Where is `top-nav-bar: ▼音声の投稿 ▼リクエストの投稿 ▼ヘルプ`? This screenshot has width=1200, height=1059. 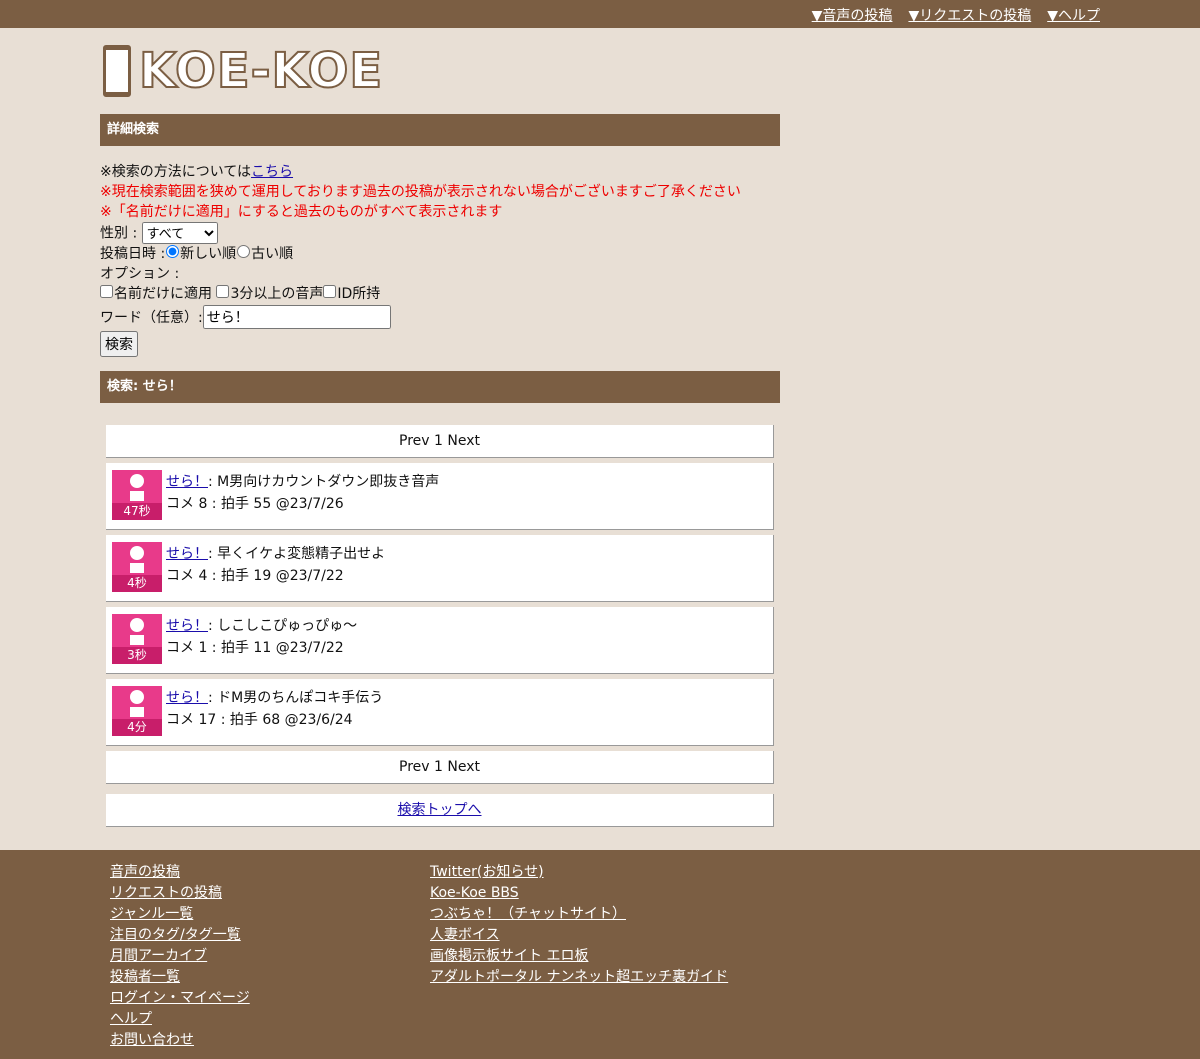 top-nav-bar: ▼音声の投稿 ▼リクエストの投稿 ▼ヘルプ is located at coordinates (600, 14).